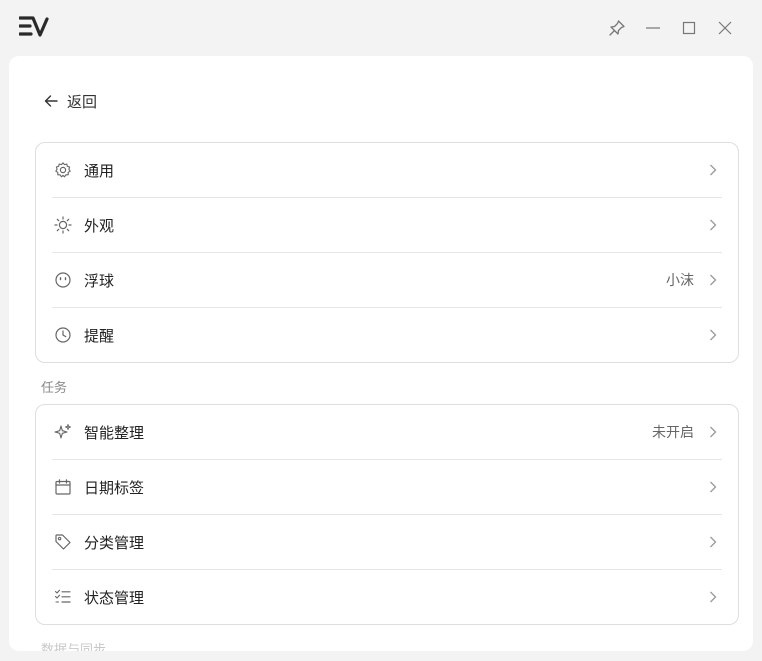  Describe the element at coordinates (387, 279) in the screenshot. I see `settings-item-floating-ball: 浮球 小沫` at that location.